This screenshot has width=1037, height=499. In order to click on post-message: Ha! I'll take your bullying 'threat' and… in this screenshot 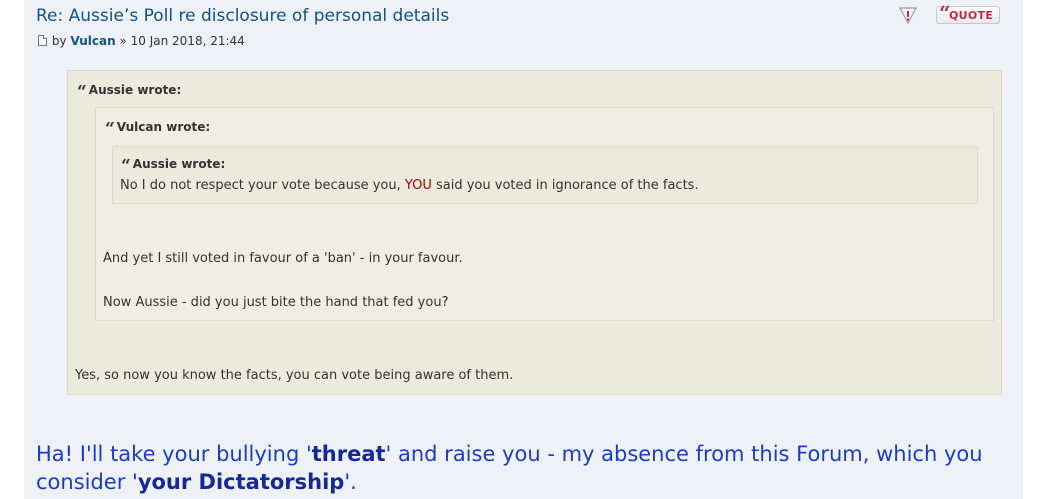, I will do `click(509, 468)`.